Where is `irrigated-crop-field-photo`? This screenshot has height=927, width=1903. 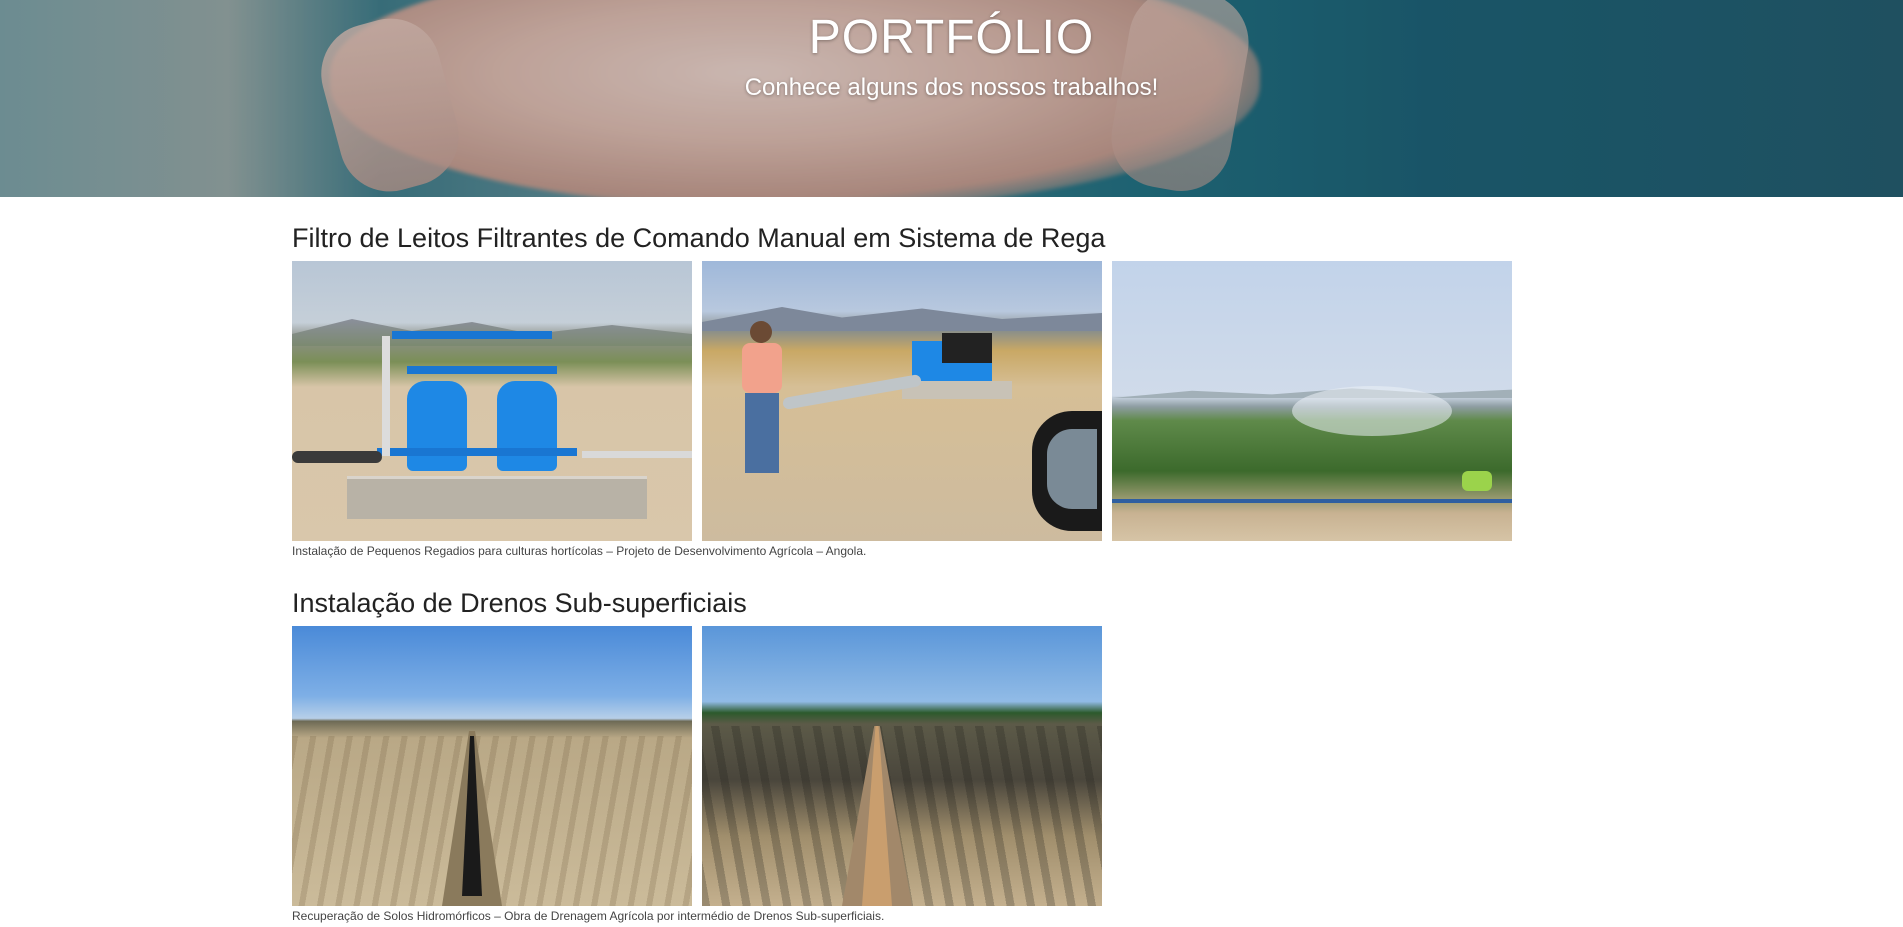 irrigated-crop-field-photo is located at coordinates (1312, 401).